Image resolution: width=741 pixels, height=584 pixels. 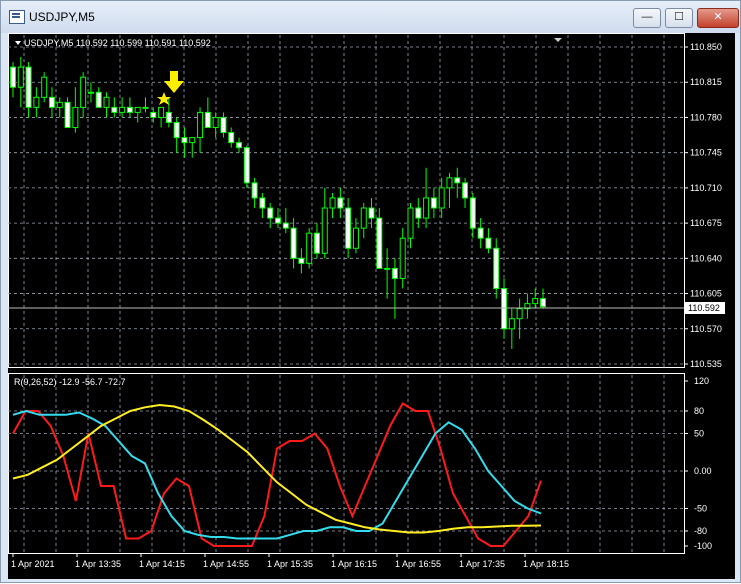 I want to click on symbol-menu-icon, so click(x=18, y=43).